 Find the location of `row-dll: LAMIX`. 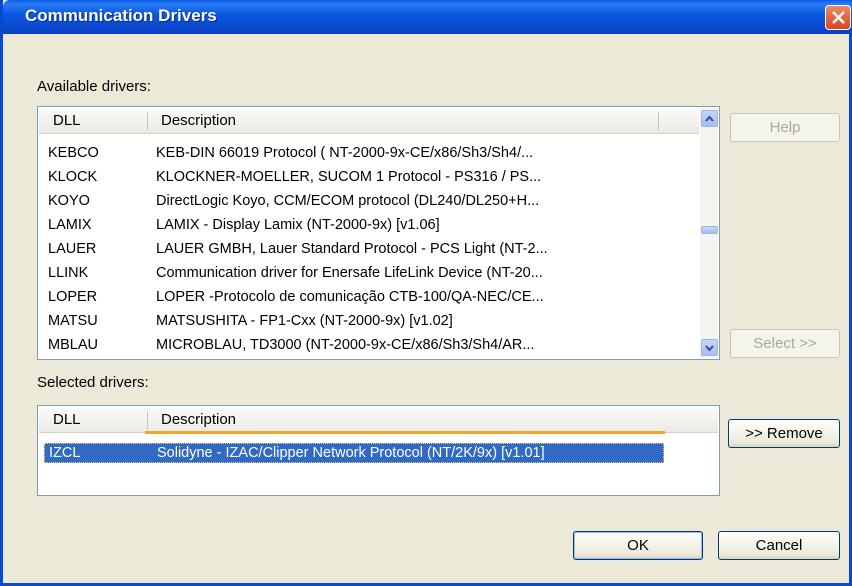

row-dll: LAMIX is located at coordinates (70, 225).